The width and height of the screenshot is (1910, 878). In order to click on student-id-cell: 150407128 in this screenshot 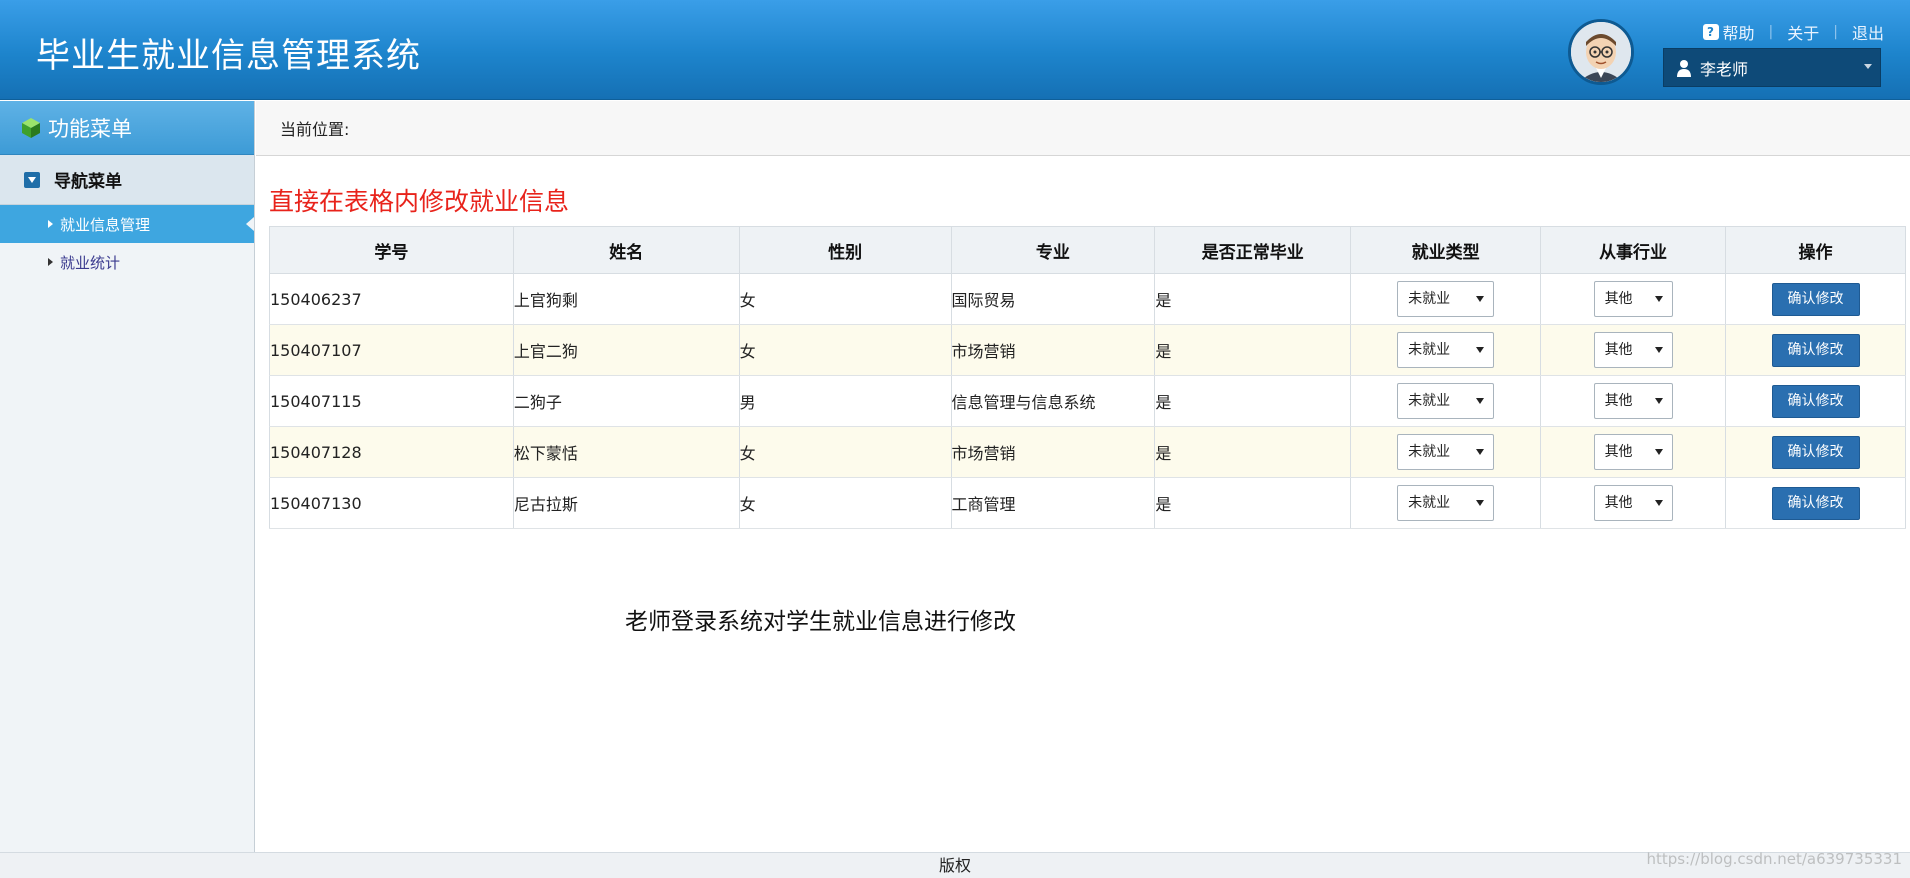, I will do `click(391, 452)`.